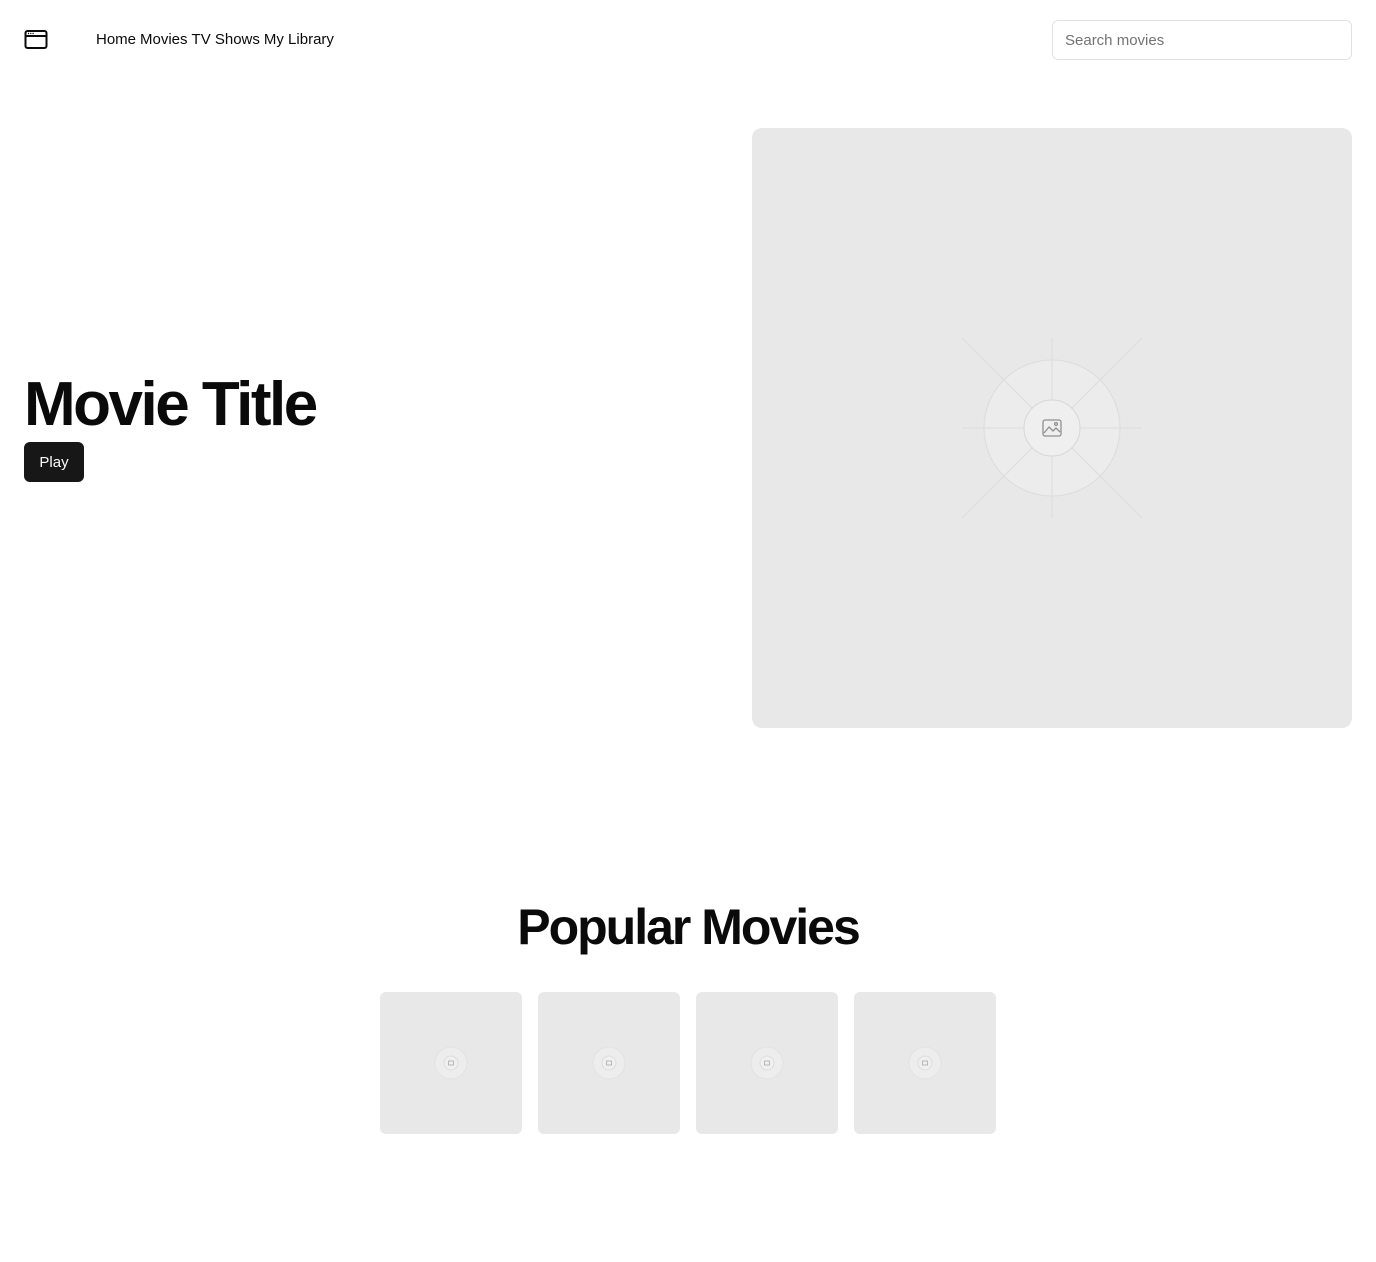  What do you see at coordinates (689, 927) in the screenshot?
I see `section-title: Popular Movies` at bounding box center [689, 927].